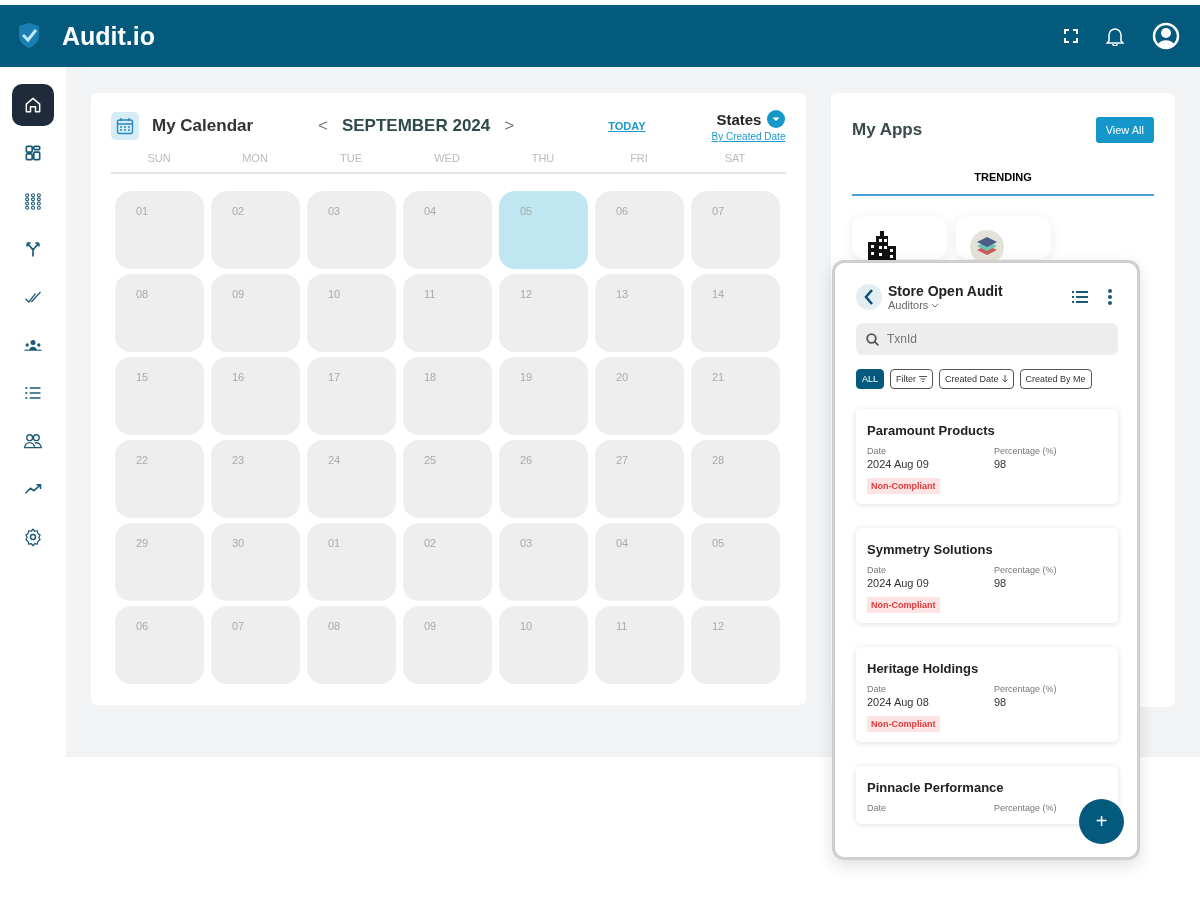 Image resolution: width=1200 pixels, height=900 pixels. What do you see at coordinates (1071, 36) in the screenshot?
I see `fullscreen-icon` at bounding box center [1071, 36].